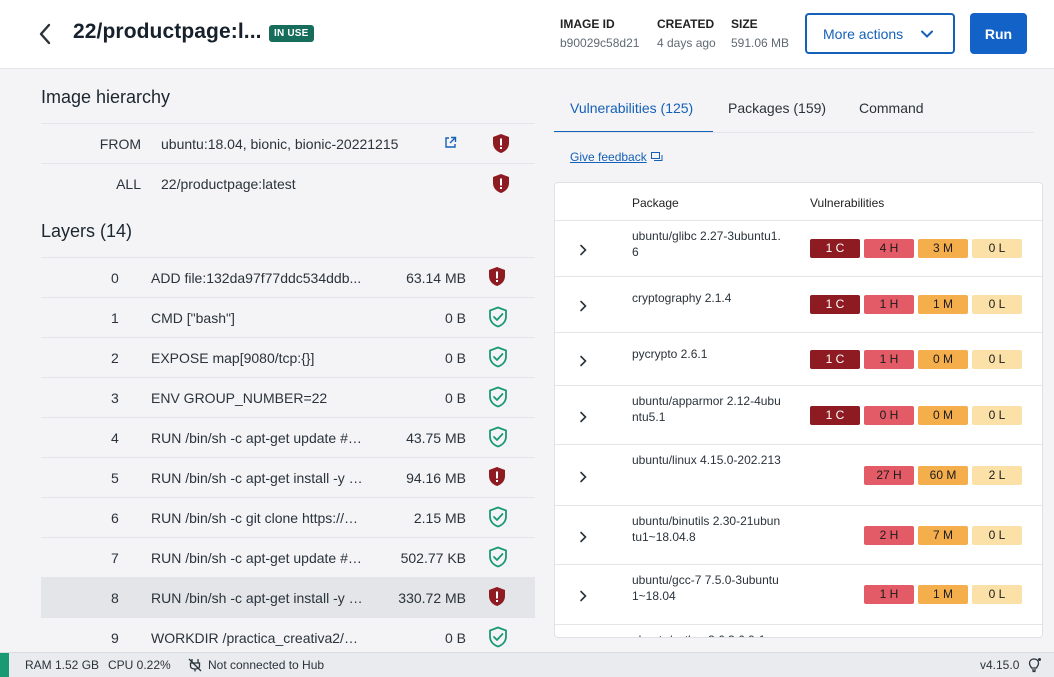 The height and width of the screenshot is (677, 1054). I want to click on cpu-usage: CPU 0.22%, so click(139, 665).